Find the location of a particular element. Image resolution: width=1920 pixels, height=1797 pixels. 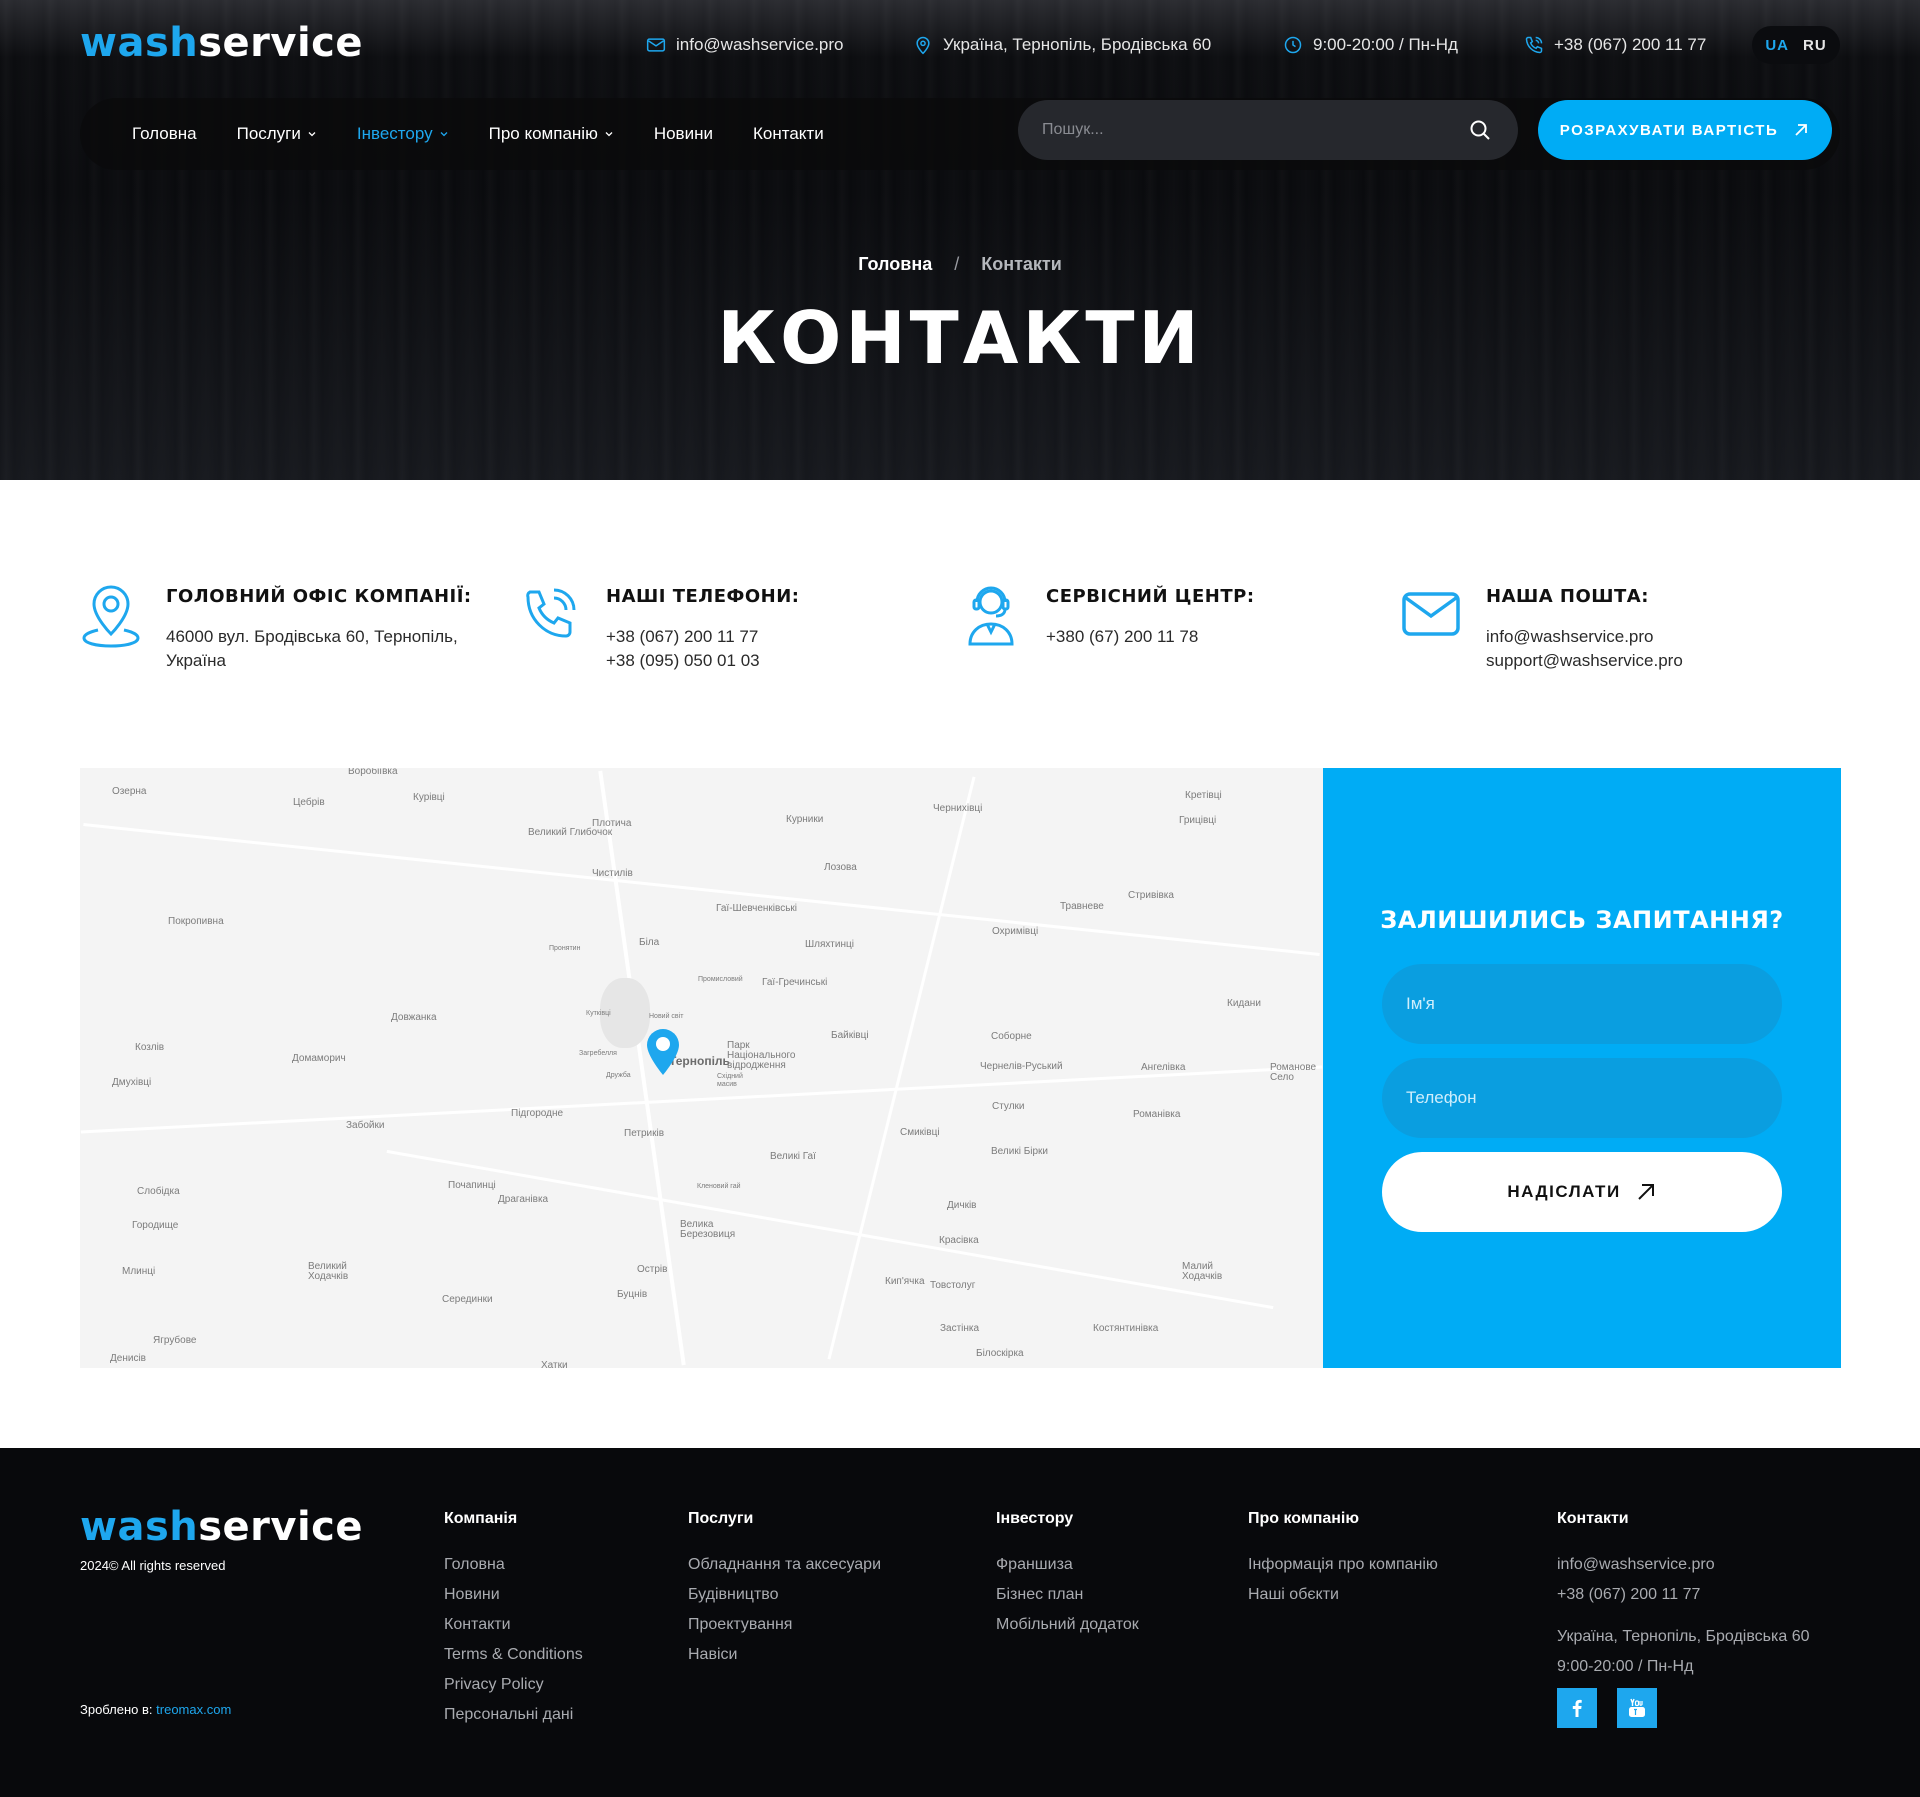

top-hours: 9:00-20:00 / Пн-Нд is located at coordinates (1370, 45).